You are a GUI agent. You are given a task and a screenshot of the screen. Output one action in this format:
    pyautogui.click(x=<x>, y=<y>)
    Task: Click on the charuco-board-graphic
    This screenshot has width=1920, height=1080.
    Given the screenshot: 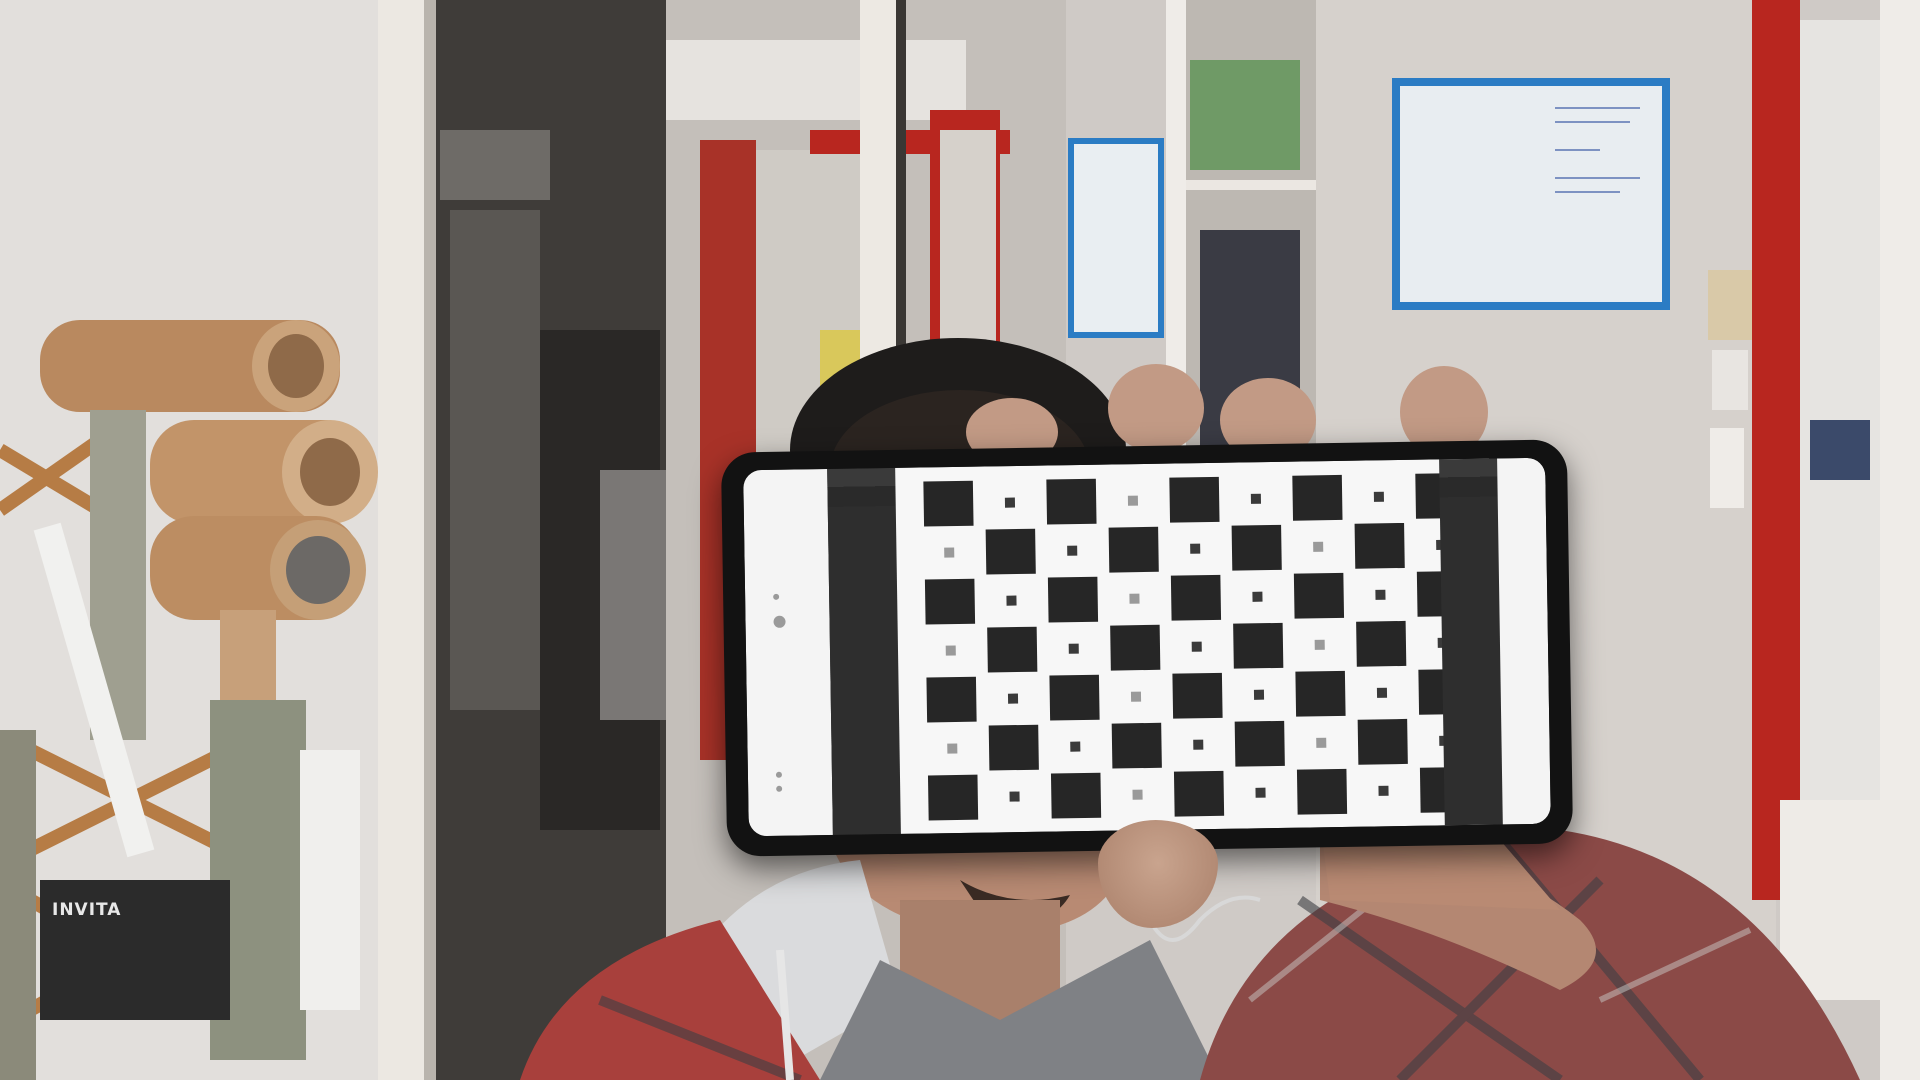 What is the action you would take?
    pyautogui.click(x=1197, y=646)
    